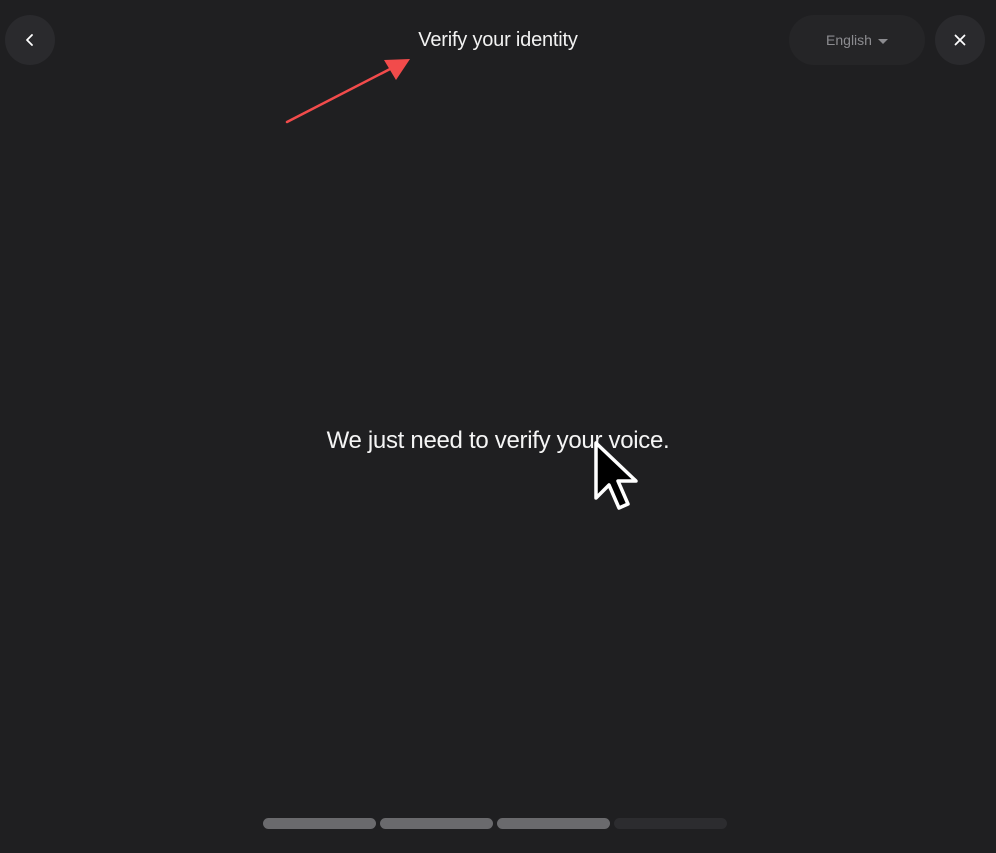  What do you see at coordinates (616, 475) in the screenshot?
I see `mouse-pointer-icon` at bounding box center [616, 475].